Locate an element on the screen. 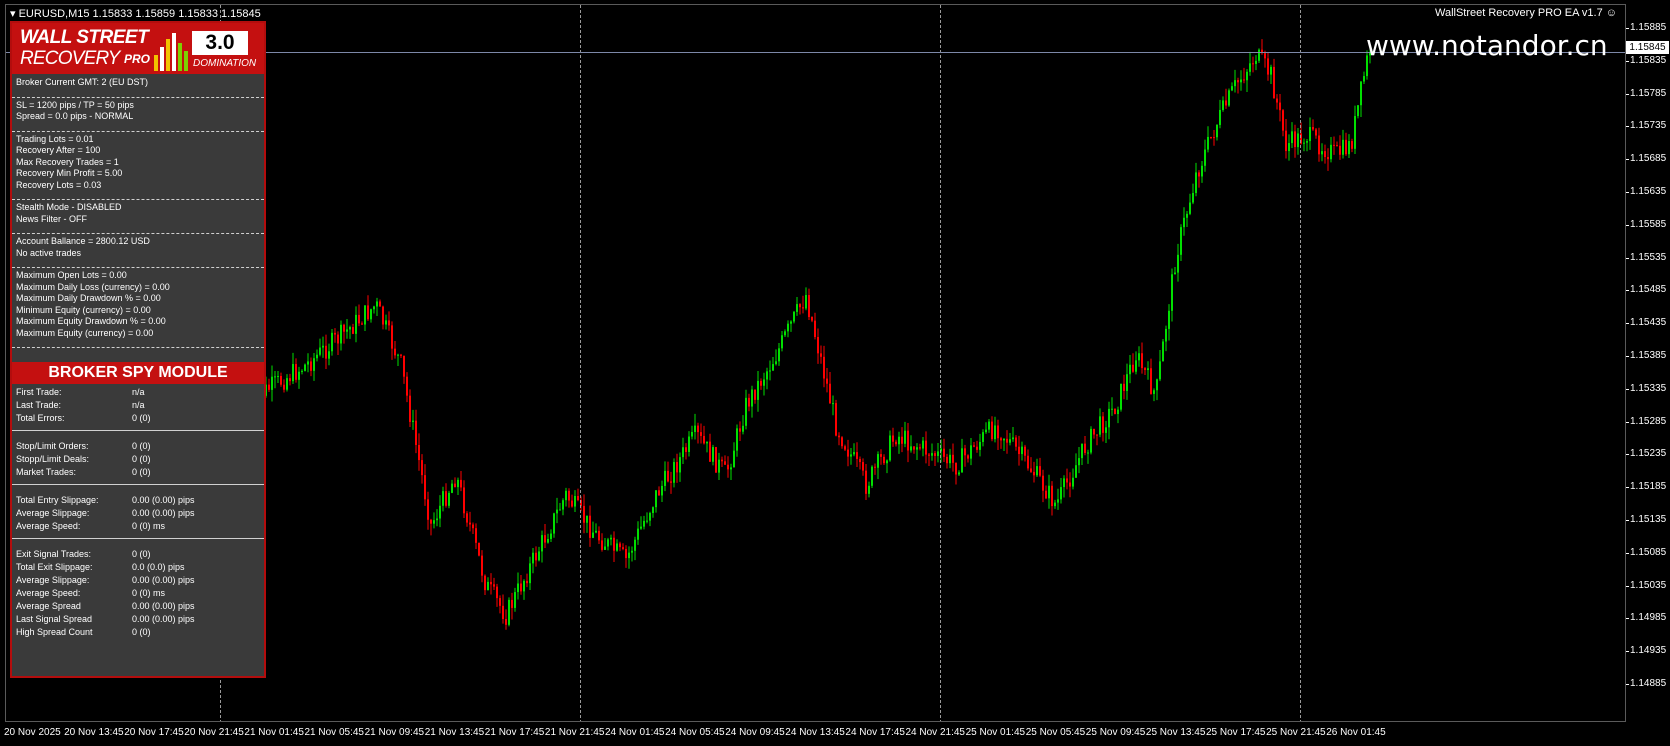 This screenshot has width=1670, height=746. panel-line: Spread = 0.0 pips - NORMAL is located at coordinates (75, 116).